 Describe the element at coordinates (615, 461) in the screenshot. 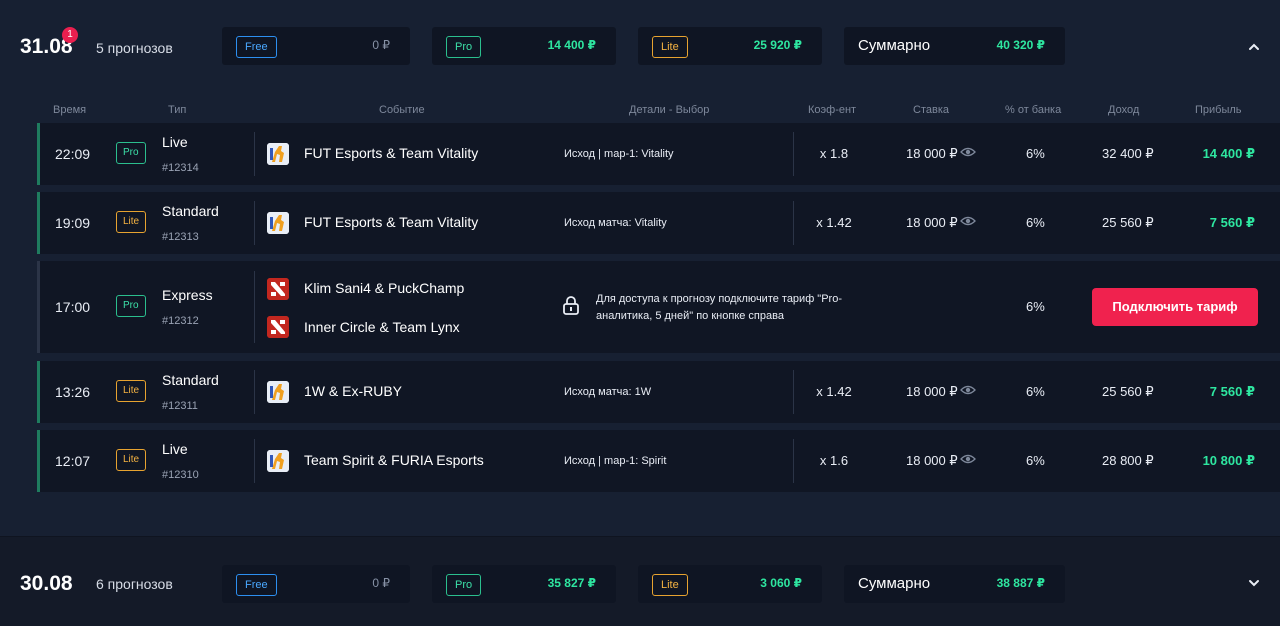

I see `event-detail: Исход | map-1: Spirit` at that location.